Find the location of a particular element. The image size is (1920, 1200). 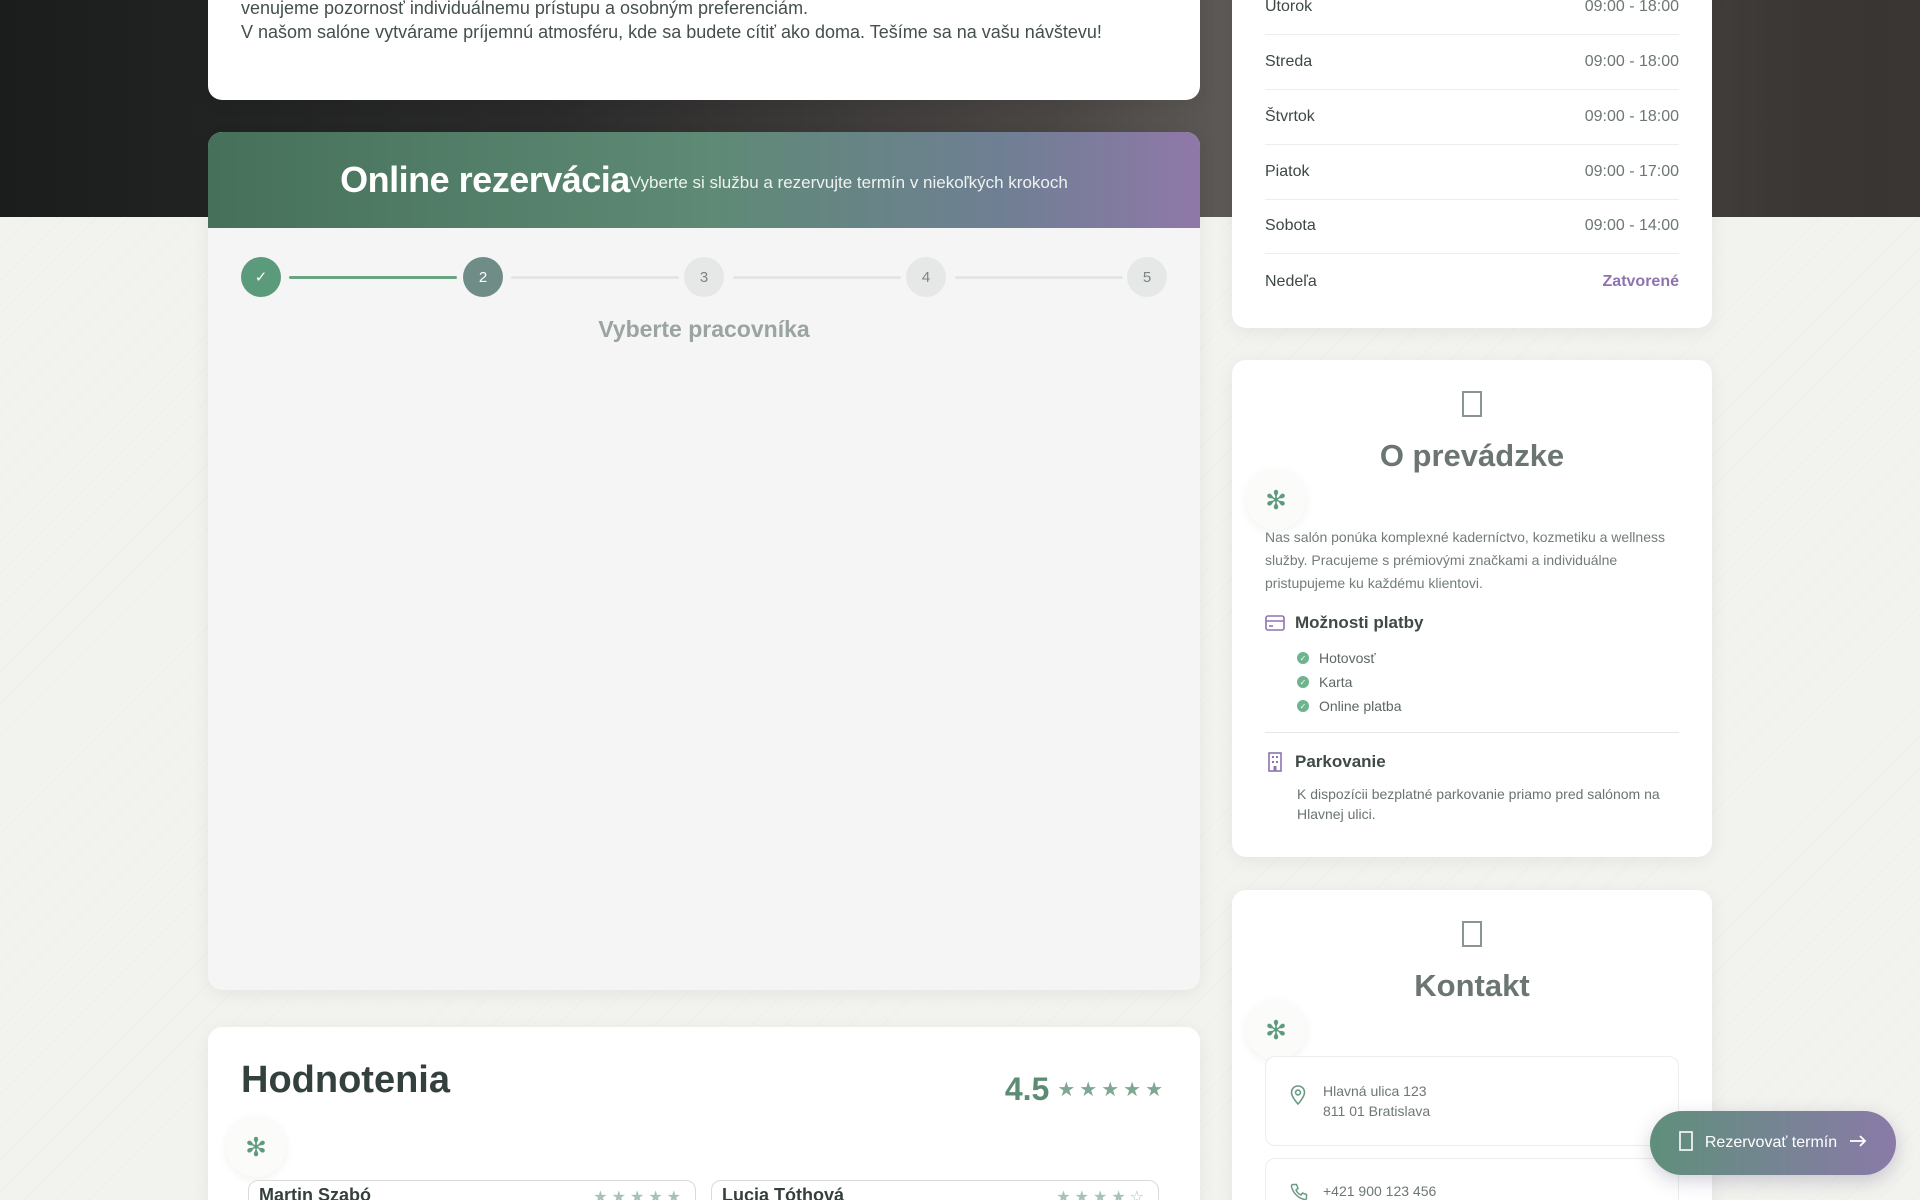

step-4: 4 is located at coordinates (926, 277).